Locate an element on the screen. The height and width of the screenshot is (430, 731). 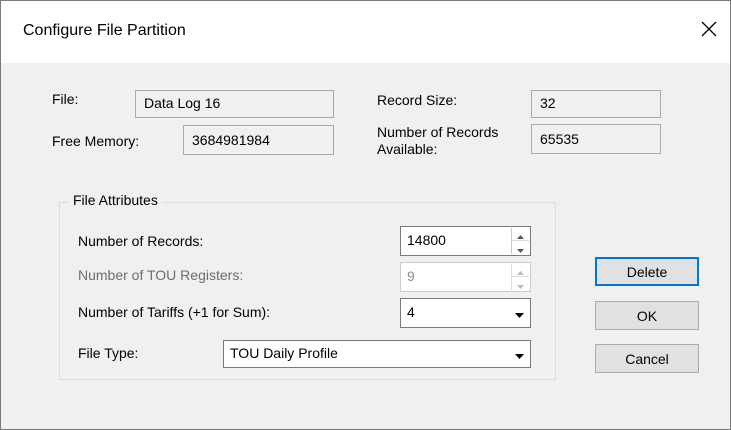
records-available-label-line2: Available: is located at coordinates (407, 149).